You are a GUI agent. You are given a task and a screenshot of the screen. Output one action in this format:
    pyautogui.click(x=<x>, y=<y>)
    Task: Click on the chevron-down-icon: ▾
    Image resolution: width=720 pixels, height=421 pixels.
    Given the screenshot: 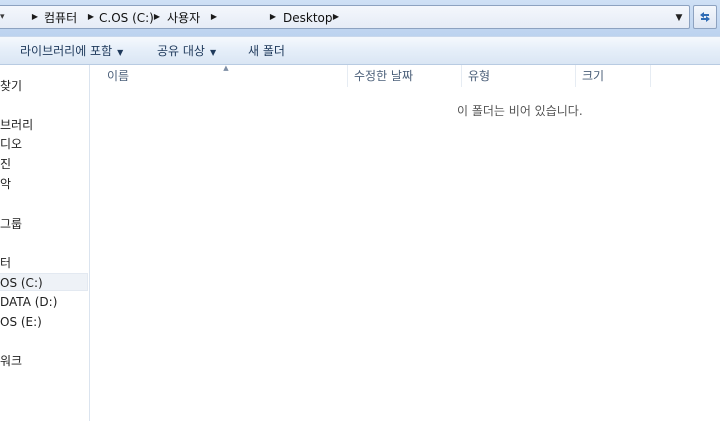 What is the action you would take?
    pyautogui.click(x=4, y=17)
    